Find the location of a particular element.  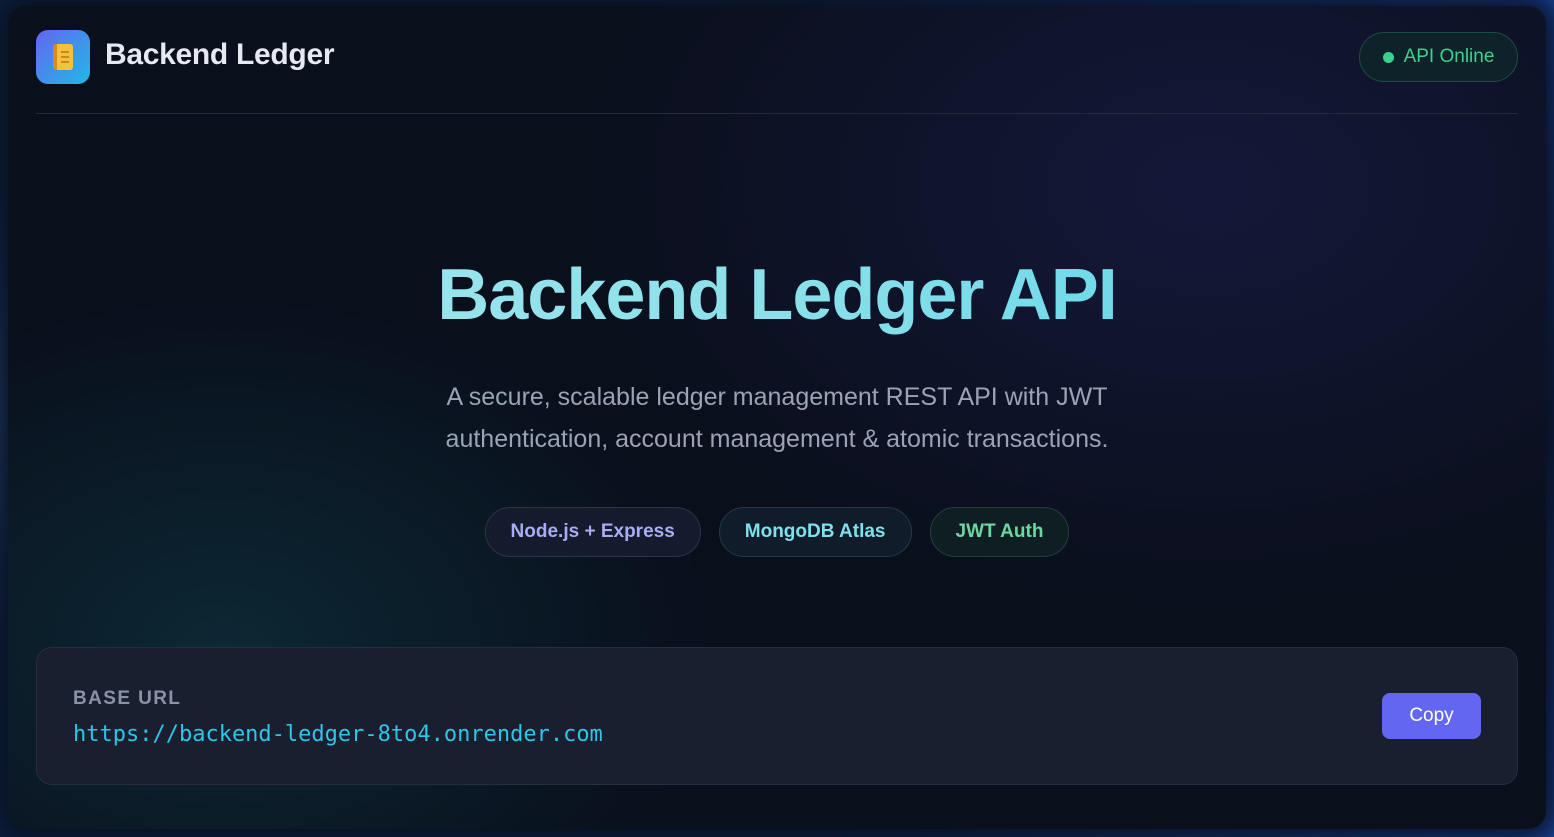

logo is located at coordinates (63, 57).